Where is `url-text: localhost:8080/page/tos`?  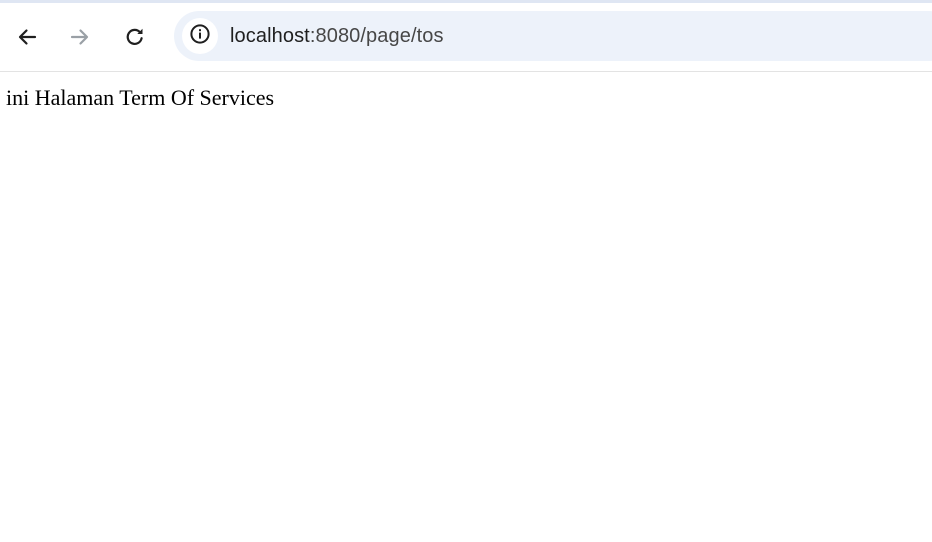 url-text: localhost:8080/page/tos is located at coordinates (337, 36).